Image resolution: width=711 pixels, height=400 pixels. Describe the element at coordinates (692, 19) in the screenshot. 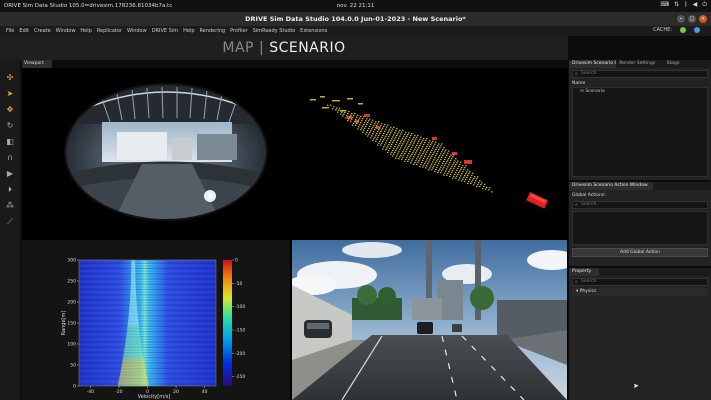

I see `maximize-button: □` at that location.